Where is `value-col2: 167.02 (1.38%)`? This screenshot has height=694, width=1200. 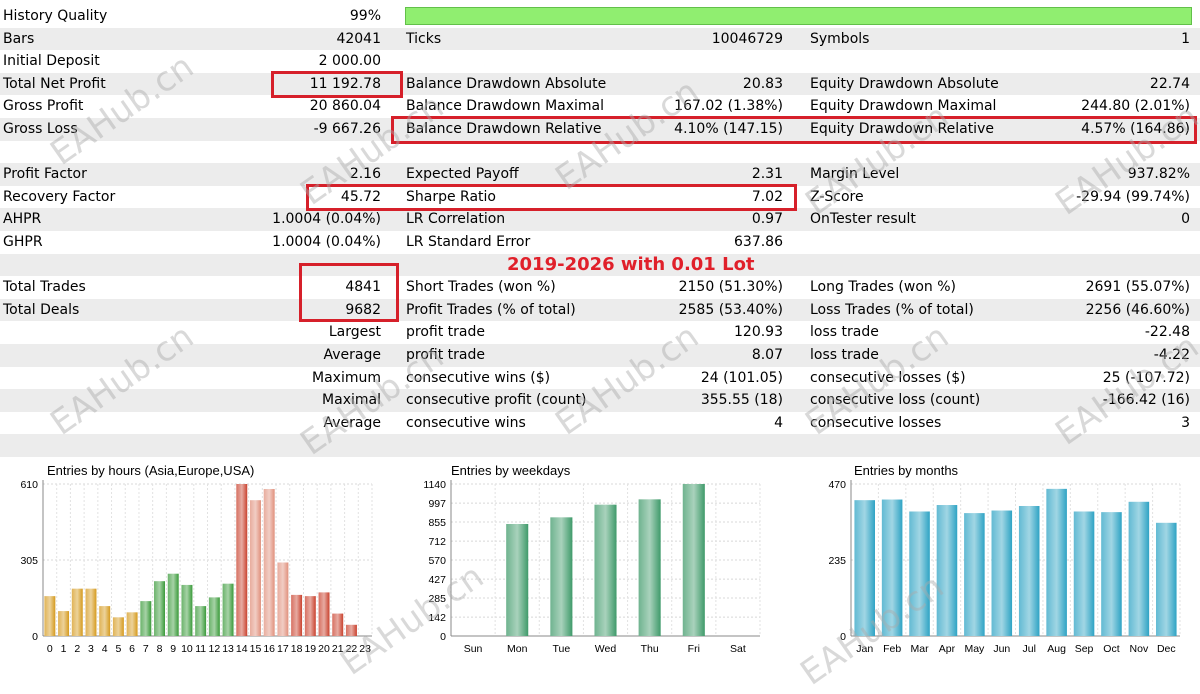 value-col2: 167.02 (1.38%) is located at coordinates (728, 106).